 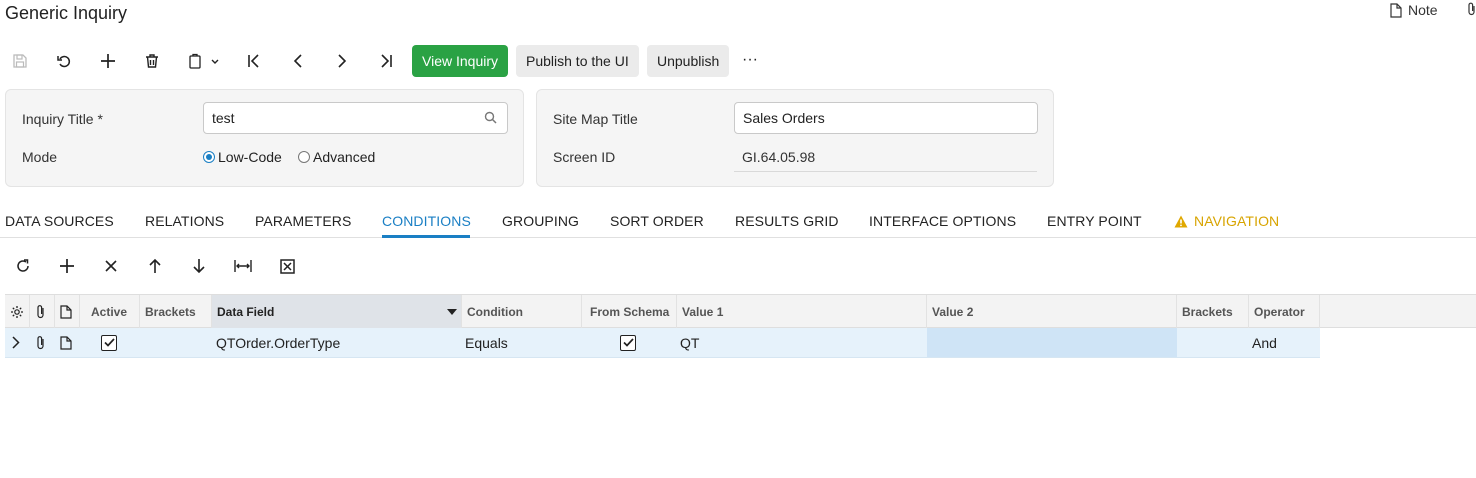 I want to click on radio-selected-icon, so click(x=209, y=157).